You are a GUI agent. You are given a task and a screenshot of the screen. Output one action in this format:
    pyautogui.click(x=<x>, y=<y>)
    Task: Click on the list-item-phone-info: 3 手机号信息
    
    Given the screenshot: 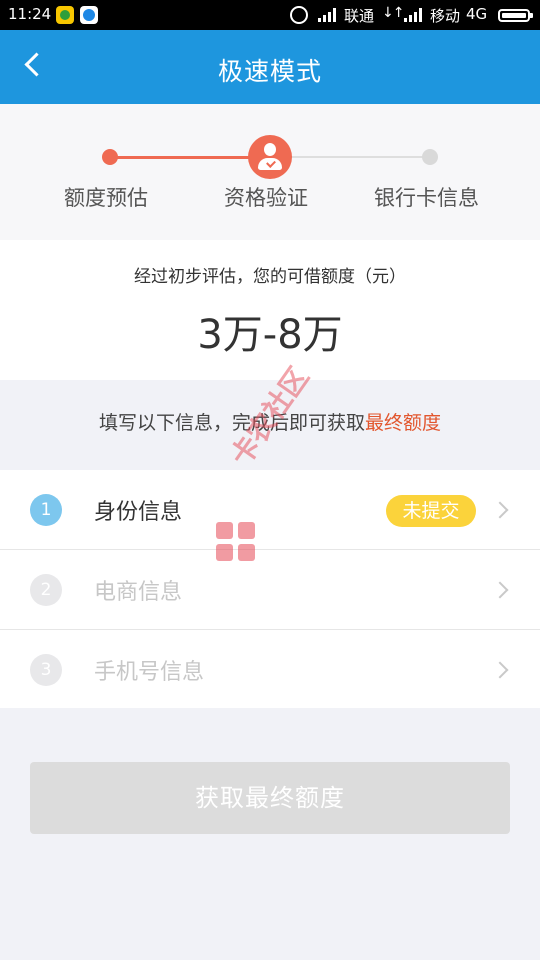 What is the action you would take?
    pyautogui.click(x=270, y=669)
    